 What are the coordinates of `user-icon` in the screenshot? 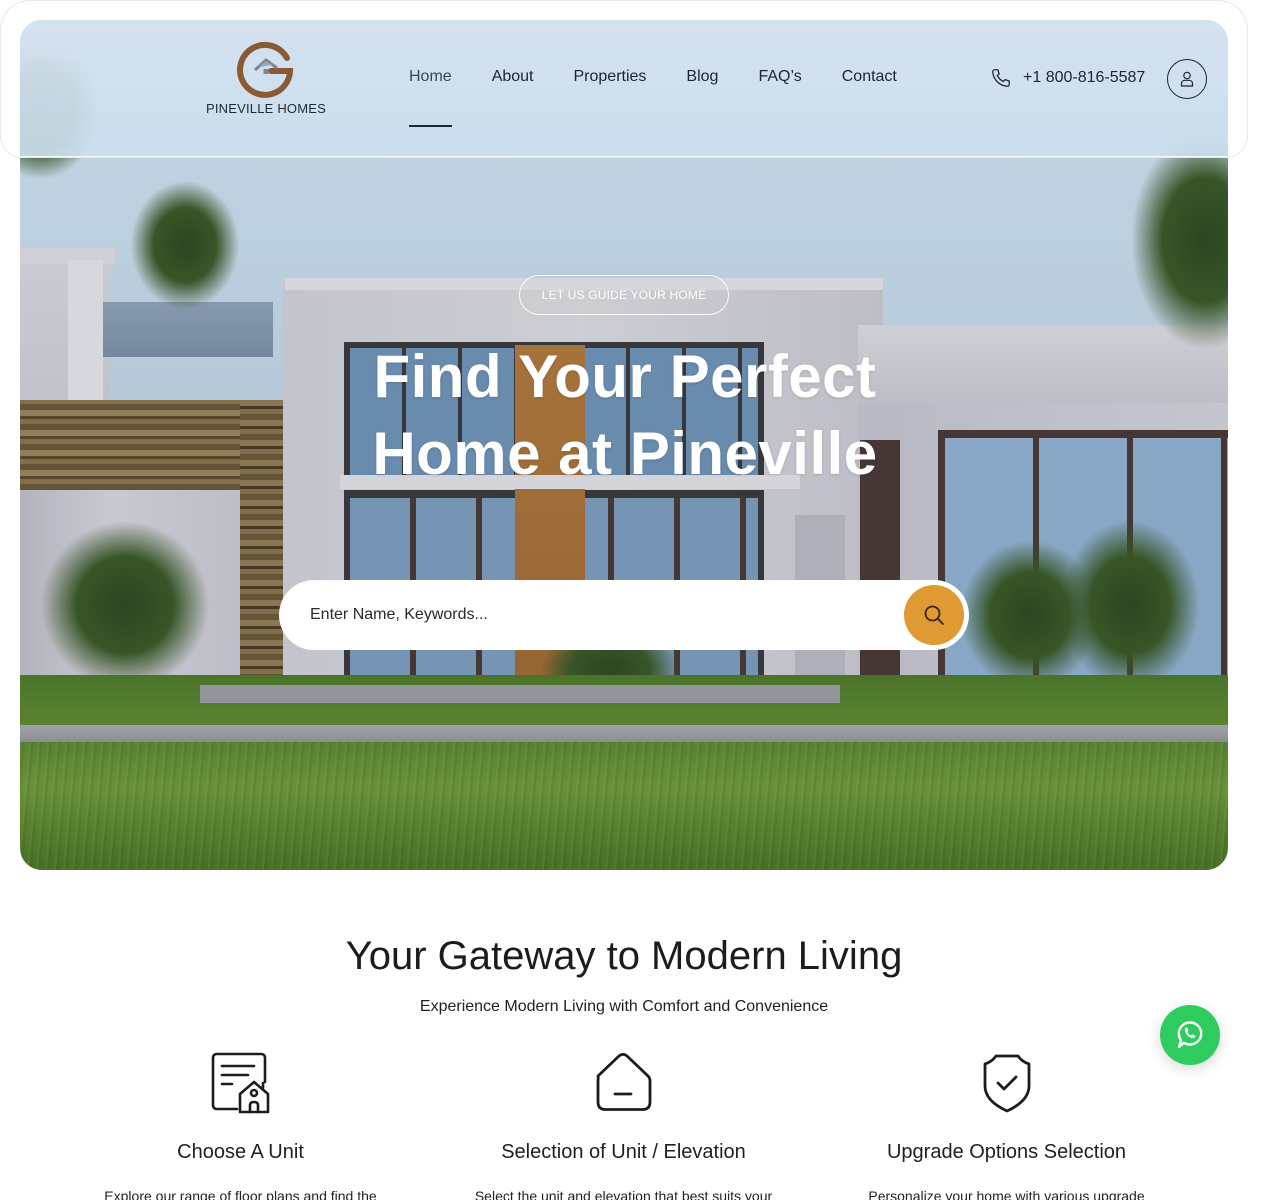 It's located at (1187, 79).